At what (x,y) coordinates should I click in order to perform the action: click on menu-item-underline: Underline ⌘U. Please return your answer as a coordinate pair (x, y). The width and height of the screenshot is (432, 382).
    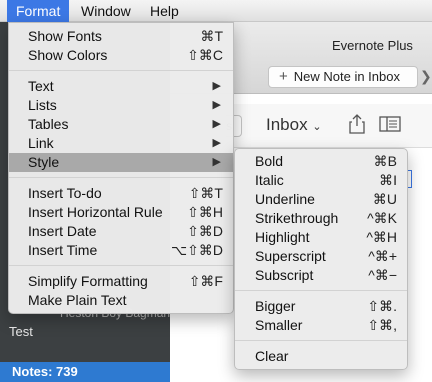
    Looking at the image, I should click on (321, 199).